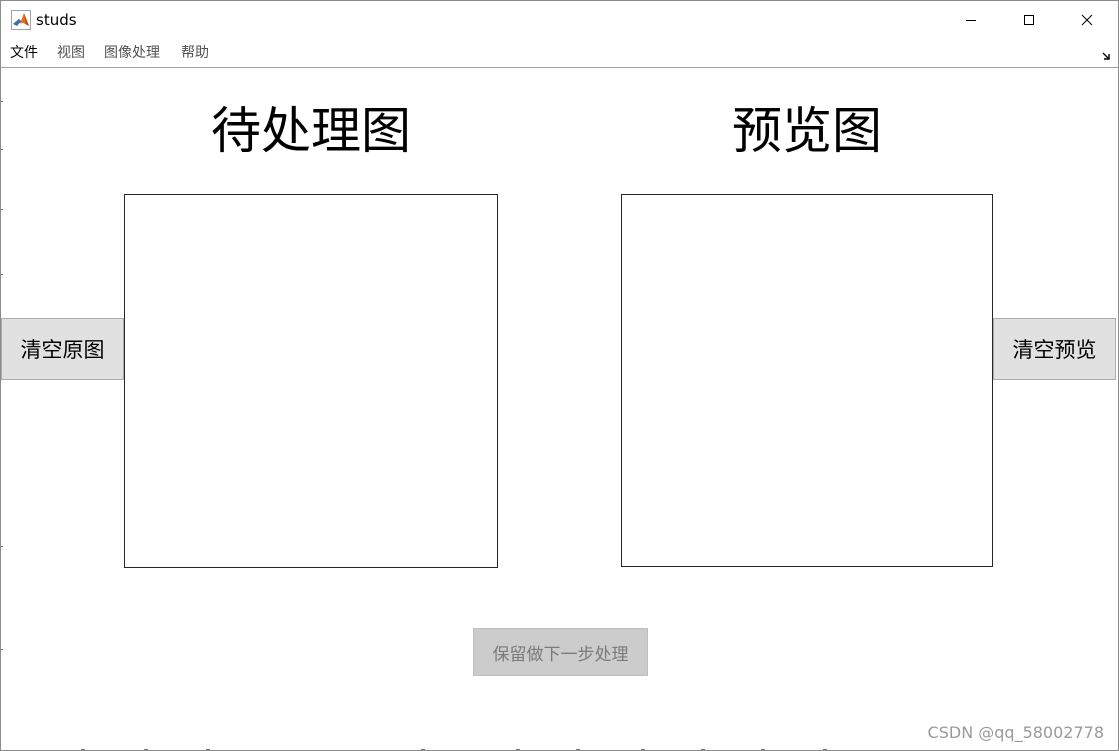 The height and width of the screenshot is (751, 1119). I want to click on minimize-icon, so click(971, 20).